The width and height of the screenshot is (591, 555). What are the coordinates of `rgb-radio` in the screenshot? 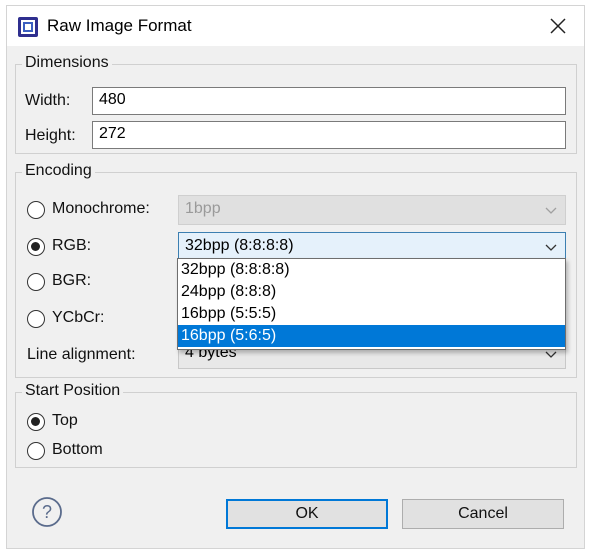 It's located at (36, 247).